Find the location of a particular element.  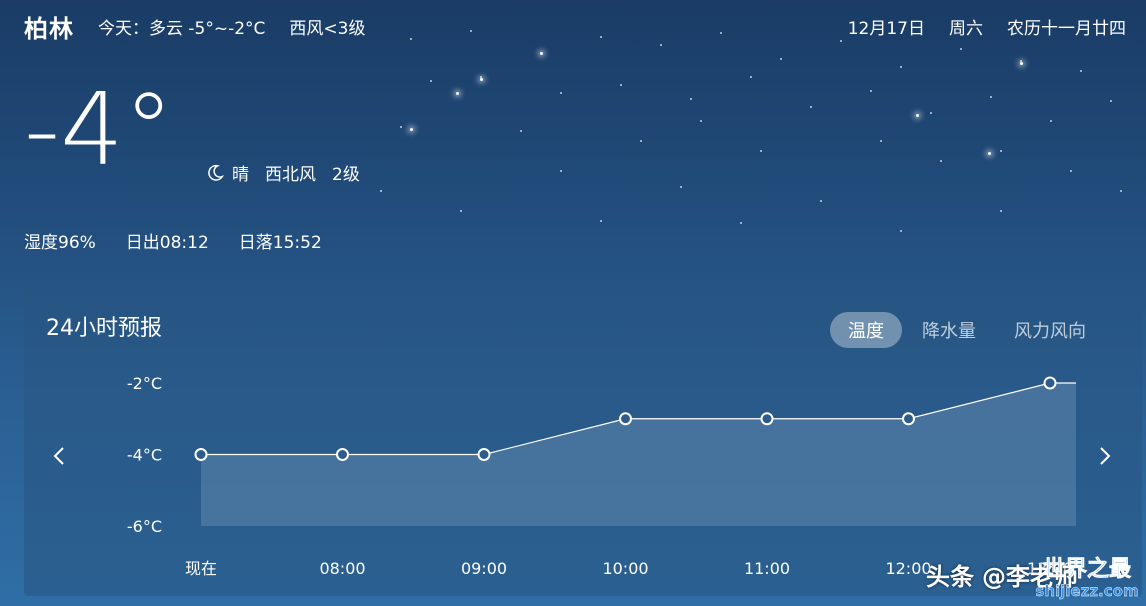

site-logo-watermark: 世界之最 shijiezz.com is located at coordinates (1087, 578).